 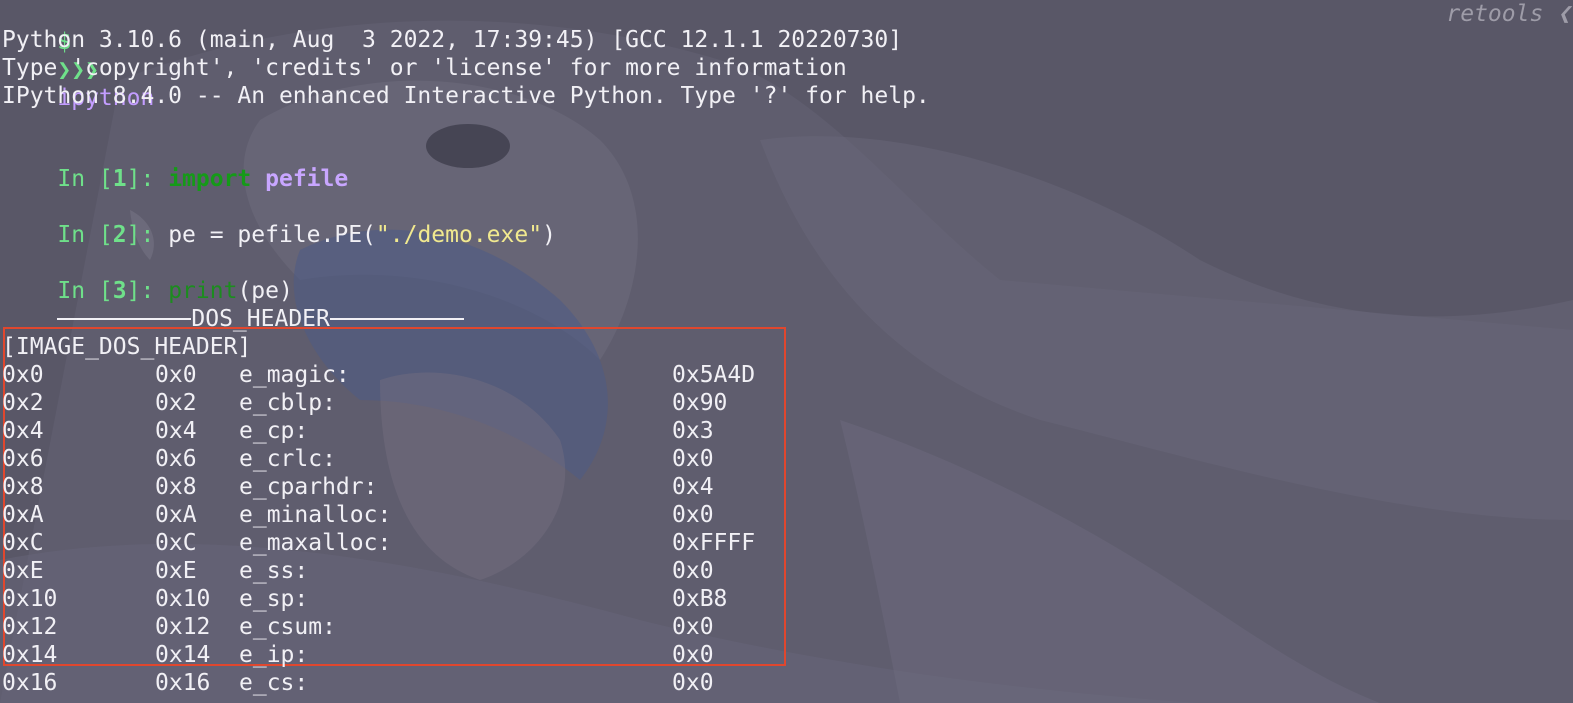 I want to click on field-name: e_cparhdr:, so click(x=308, y=487).